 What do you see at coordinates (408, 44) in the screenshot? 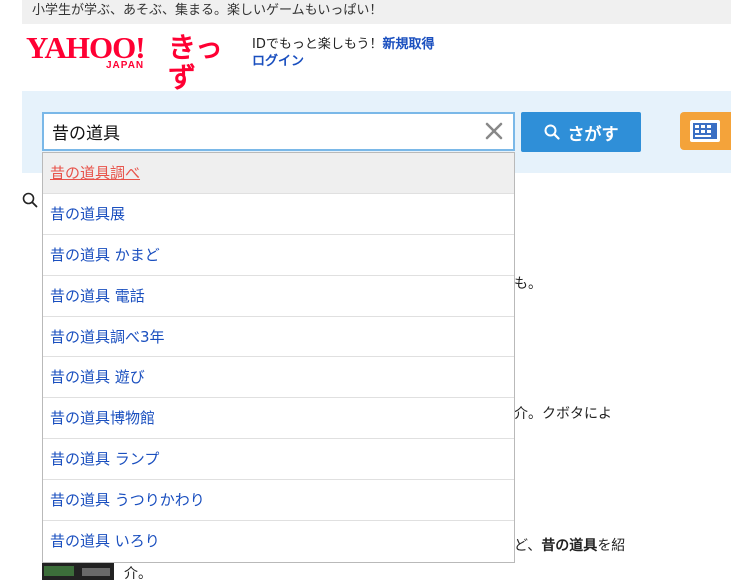
I see `register-link: 新規取得` at bounding box center [408, 44].